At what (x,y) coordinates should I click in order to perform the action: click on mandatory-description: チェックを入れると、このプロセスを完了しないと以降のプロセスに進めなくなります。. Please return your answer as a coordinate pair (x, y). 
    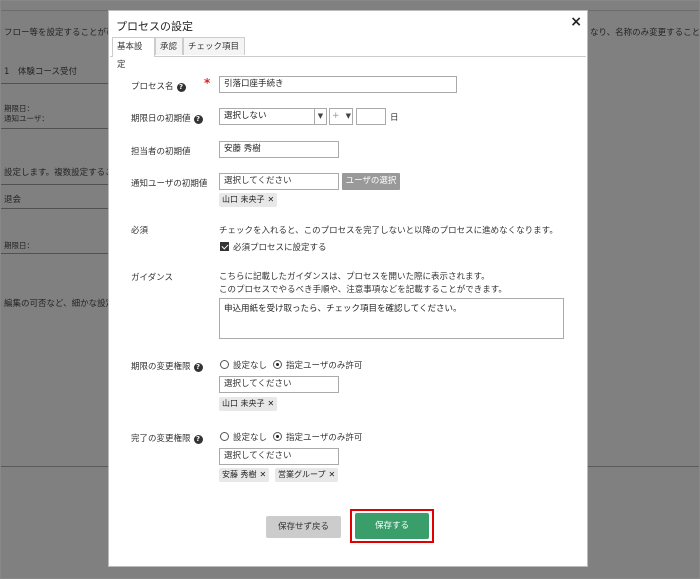
    Looking at the image, I should click on (388, 231).